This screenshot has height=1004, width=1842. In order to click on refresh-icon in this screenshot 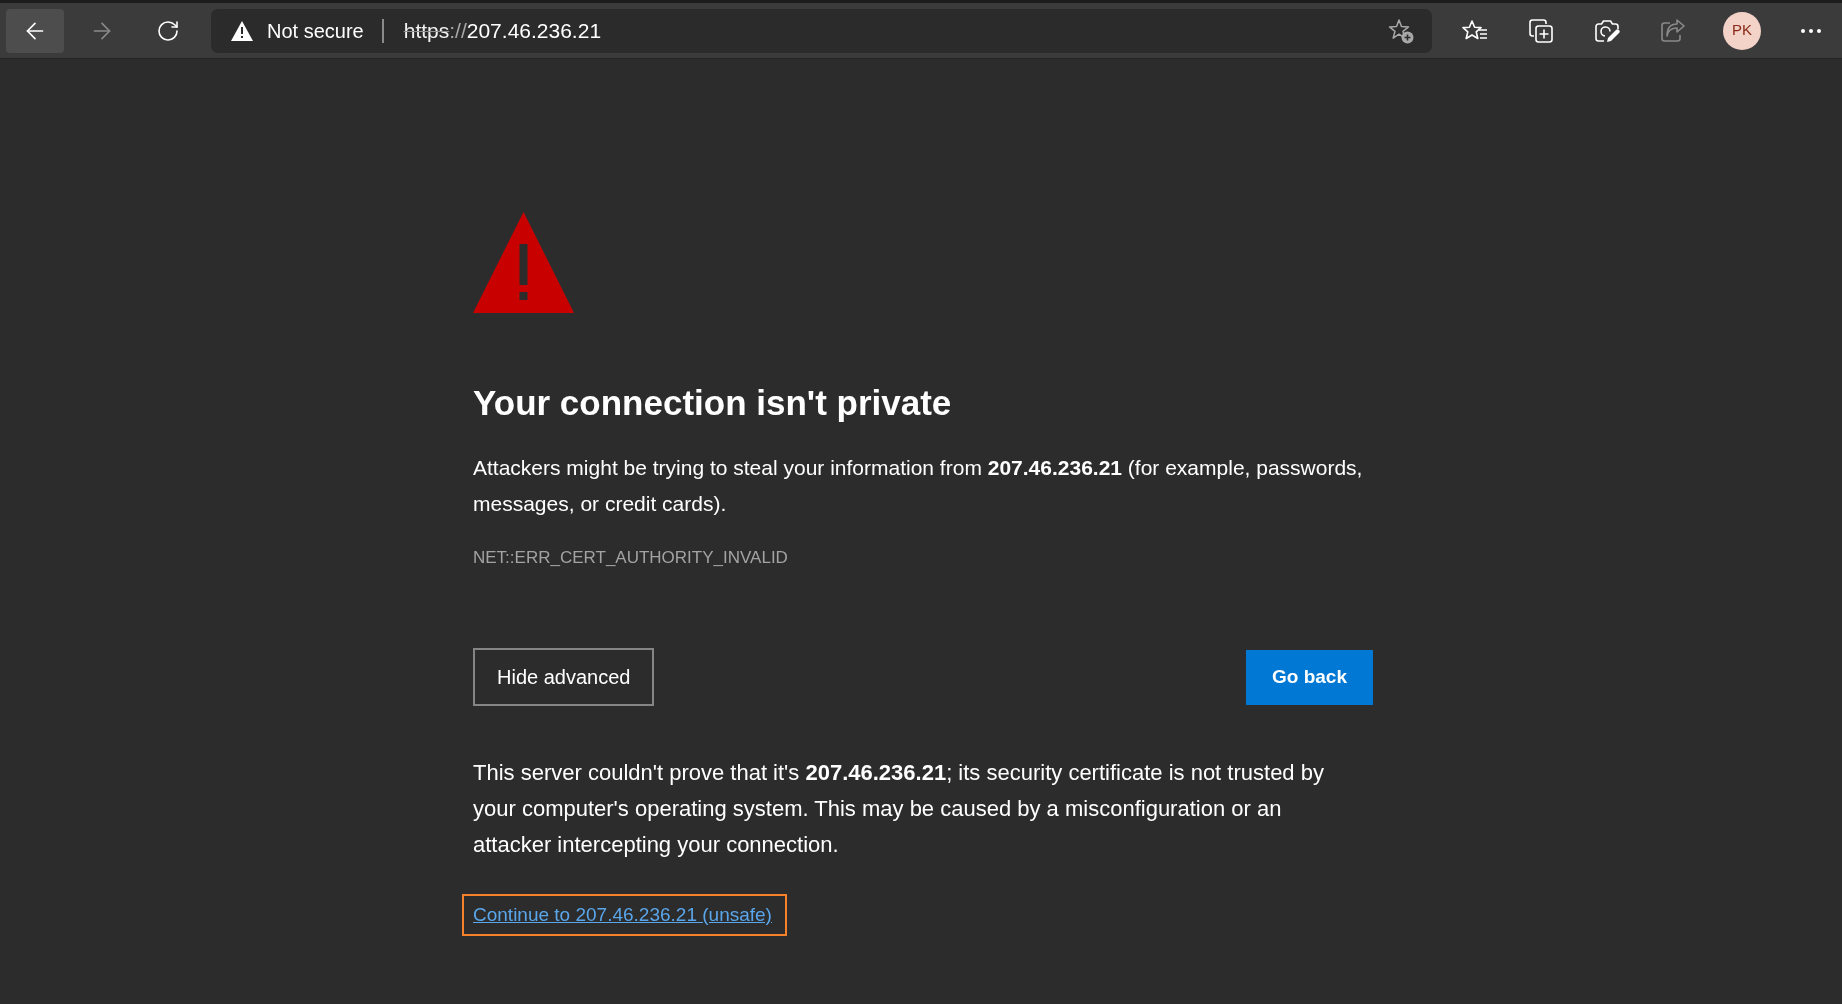, I will do `click(168, 30)`.